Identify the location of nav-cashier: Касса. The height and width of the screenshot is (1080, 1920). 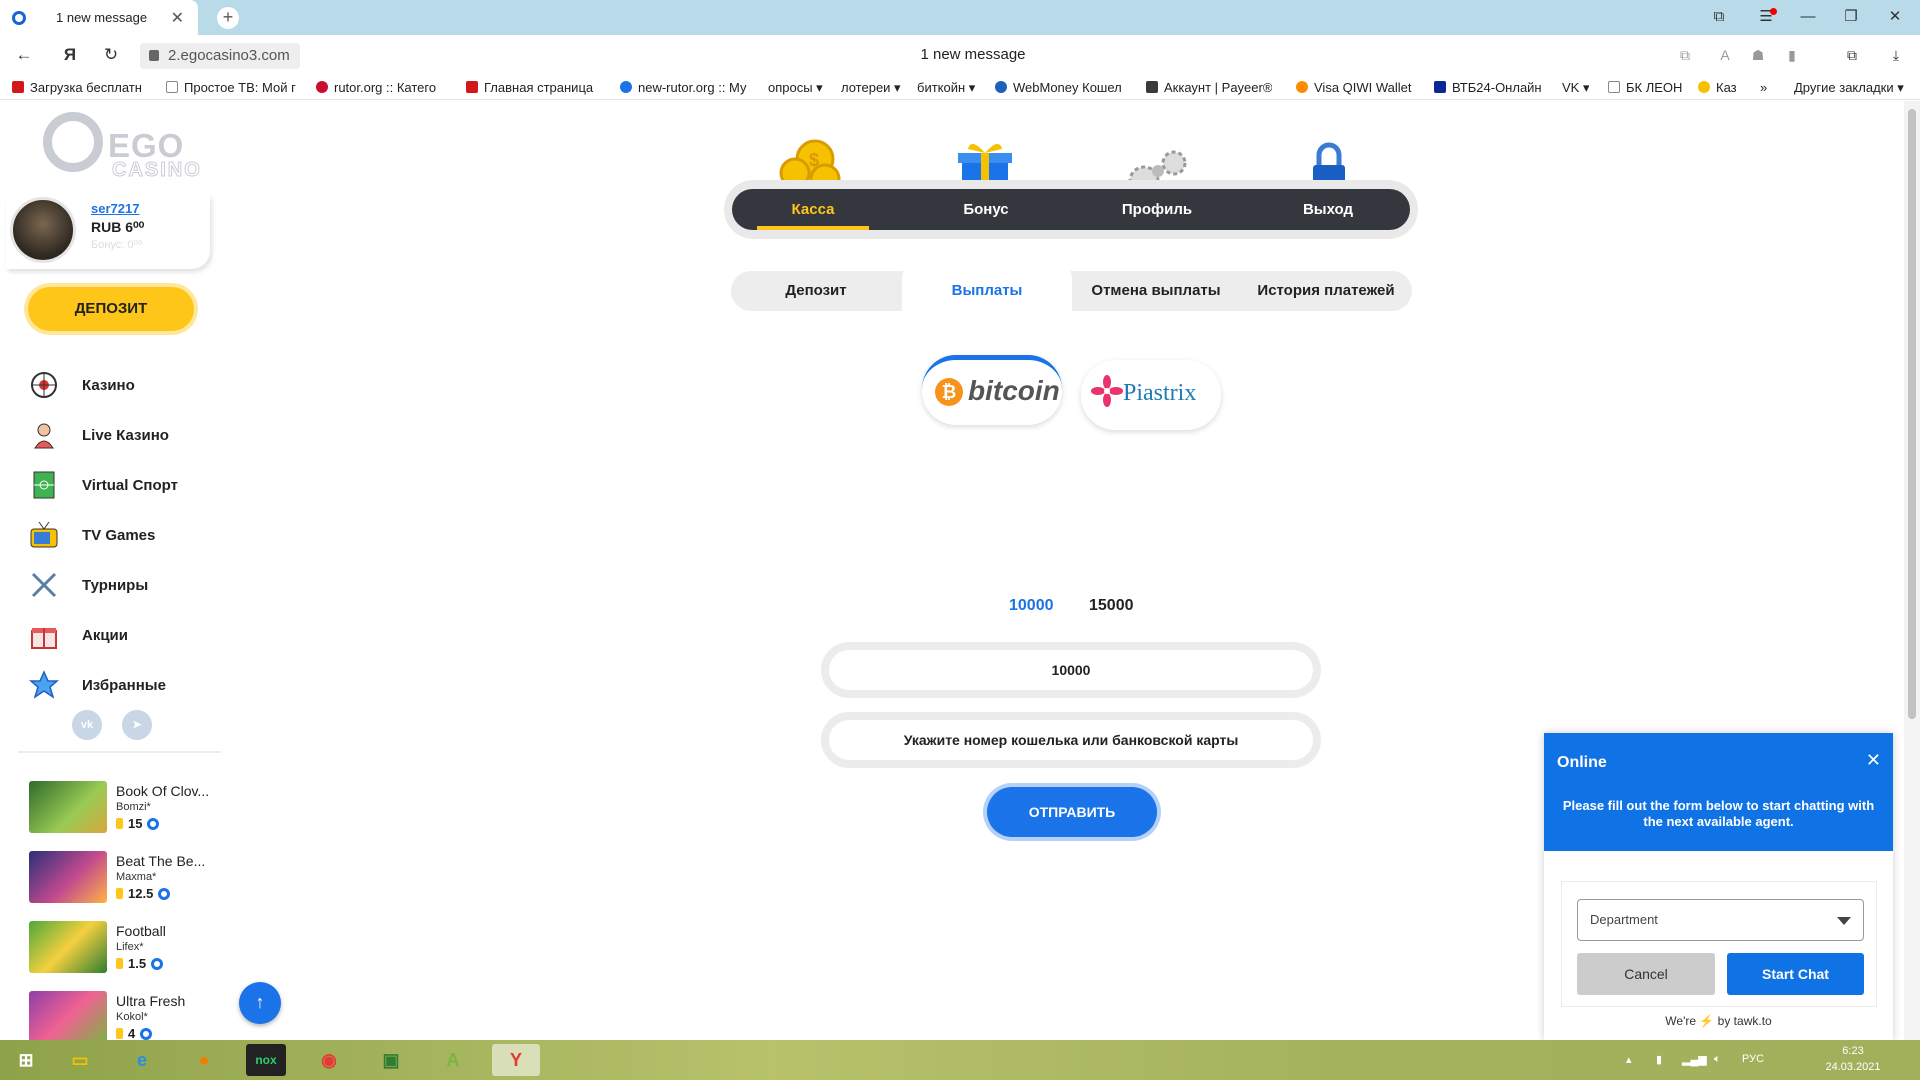
(813, 209).